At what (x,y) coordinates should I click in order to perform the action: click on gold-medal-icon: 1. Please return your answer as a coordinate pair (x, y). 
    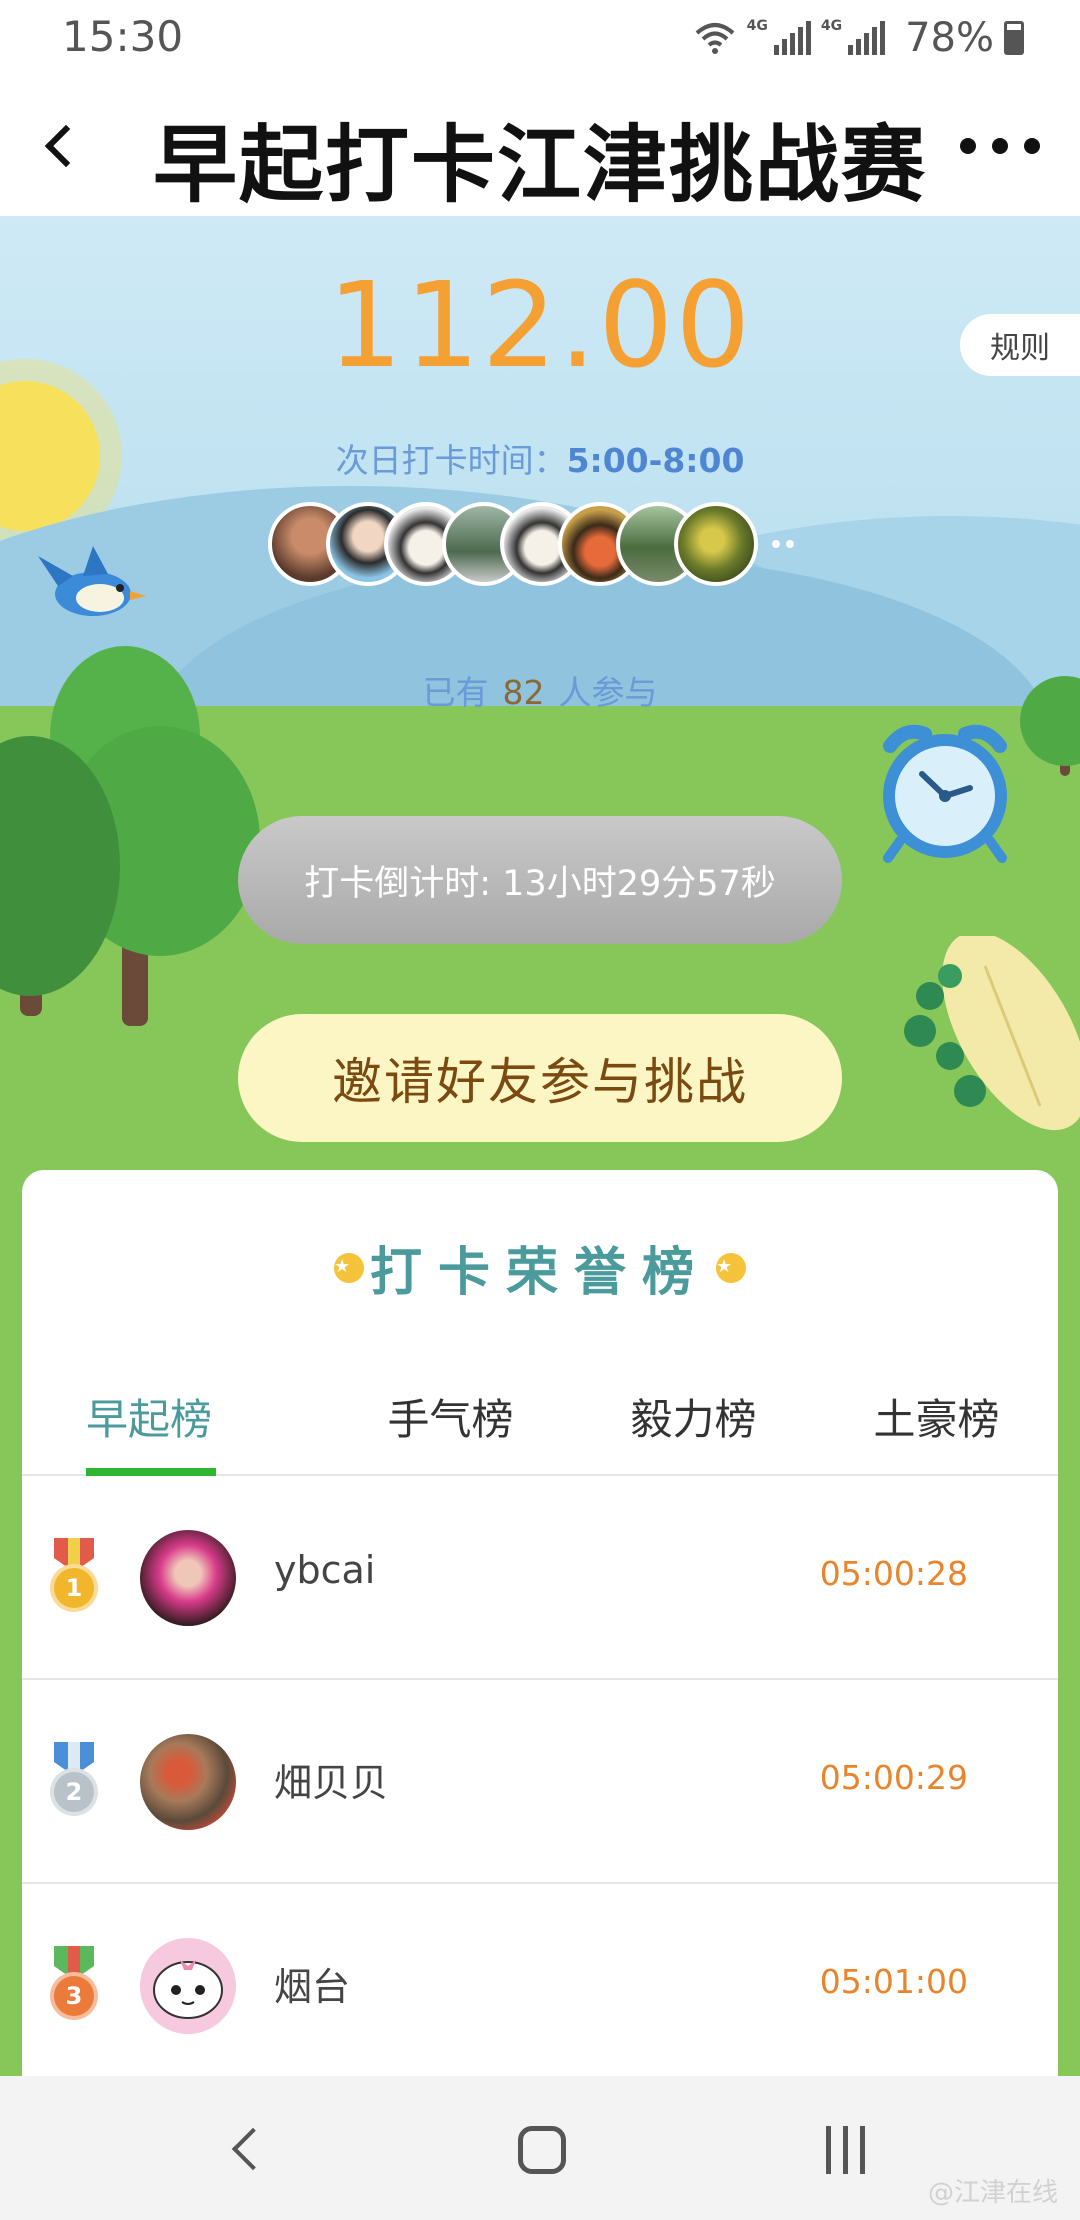
    Looking at the image, I should click on (74, 1578).